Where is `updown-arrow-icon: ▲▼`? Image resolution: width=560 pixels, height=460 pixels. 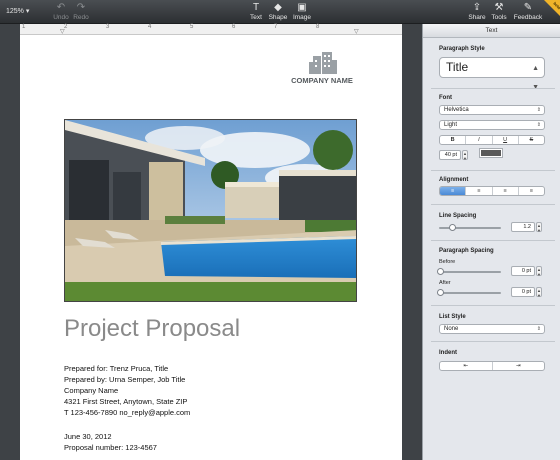 updown-arrow-icon: ▲▼ is located at coordinates (535, 78).